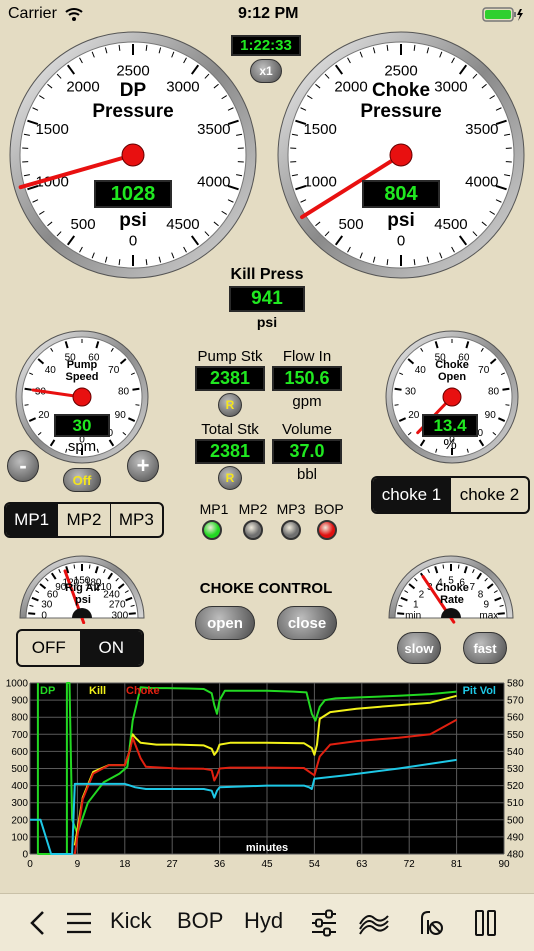  I want to click on dp-value-display: 1028, so click(133, 194).